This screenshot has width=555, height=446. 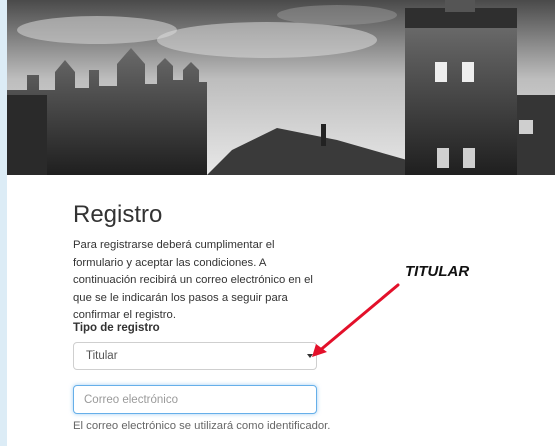 I want to click on chevron-down-icon, so click(x=310, y=356).